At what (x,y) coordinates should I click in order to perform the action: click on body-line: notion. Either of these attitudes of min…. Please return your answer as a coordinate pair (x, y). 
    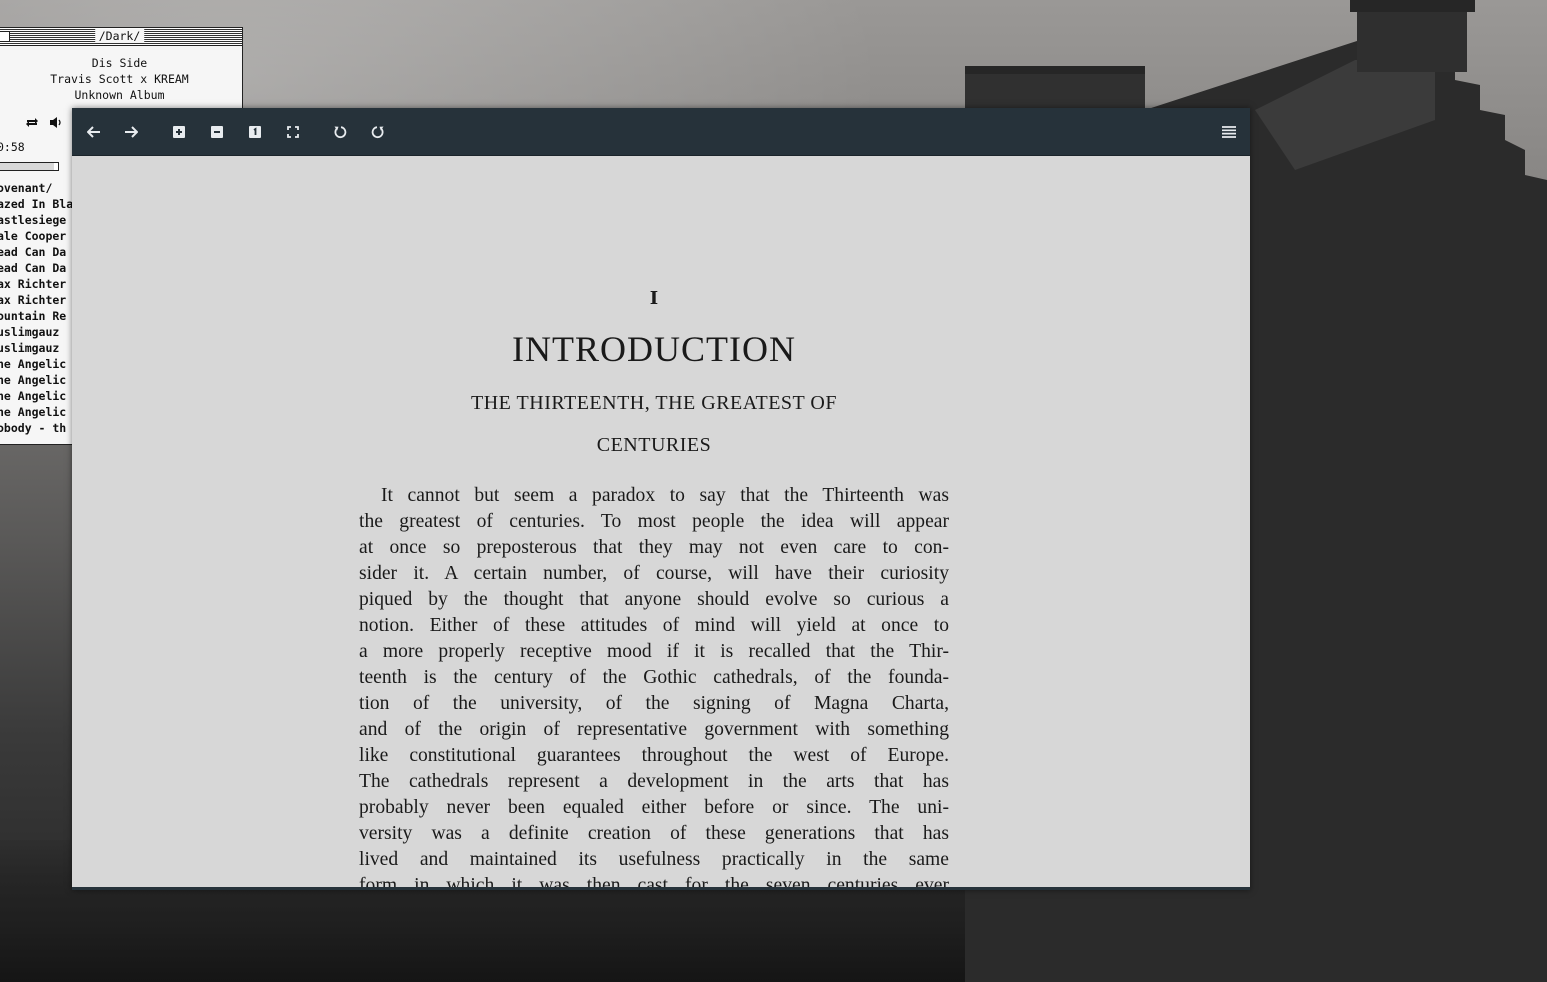
    Looking at the image, I should click on (654, 625).